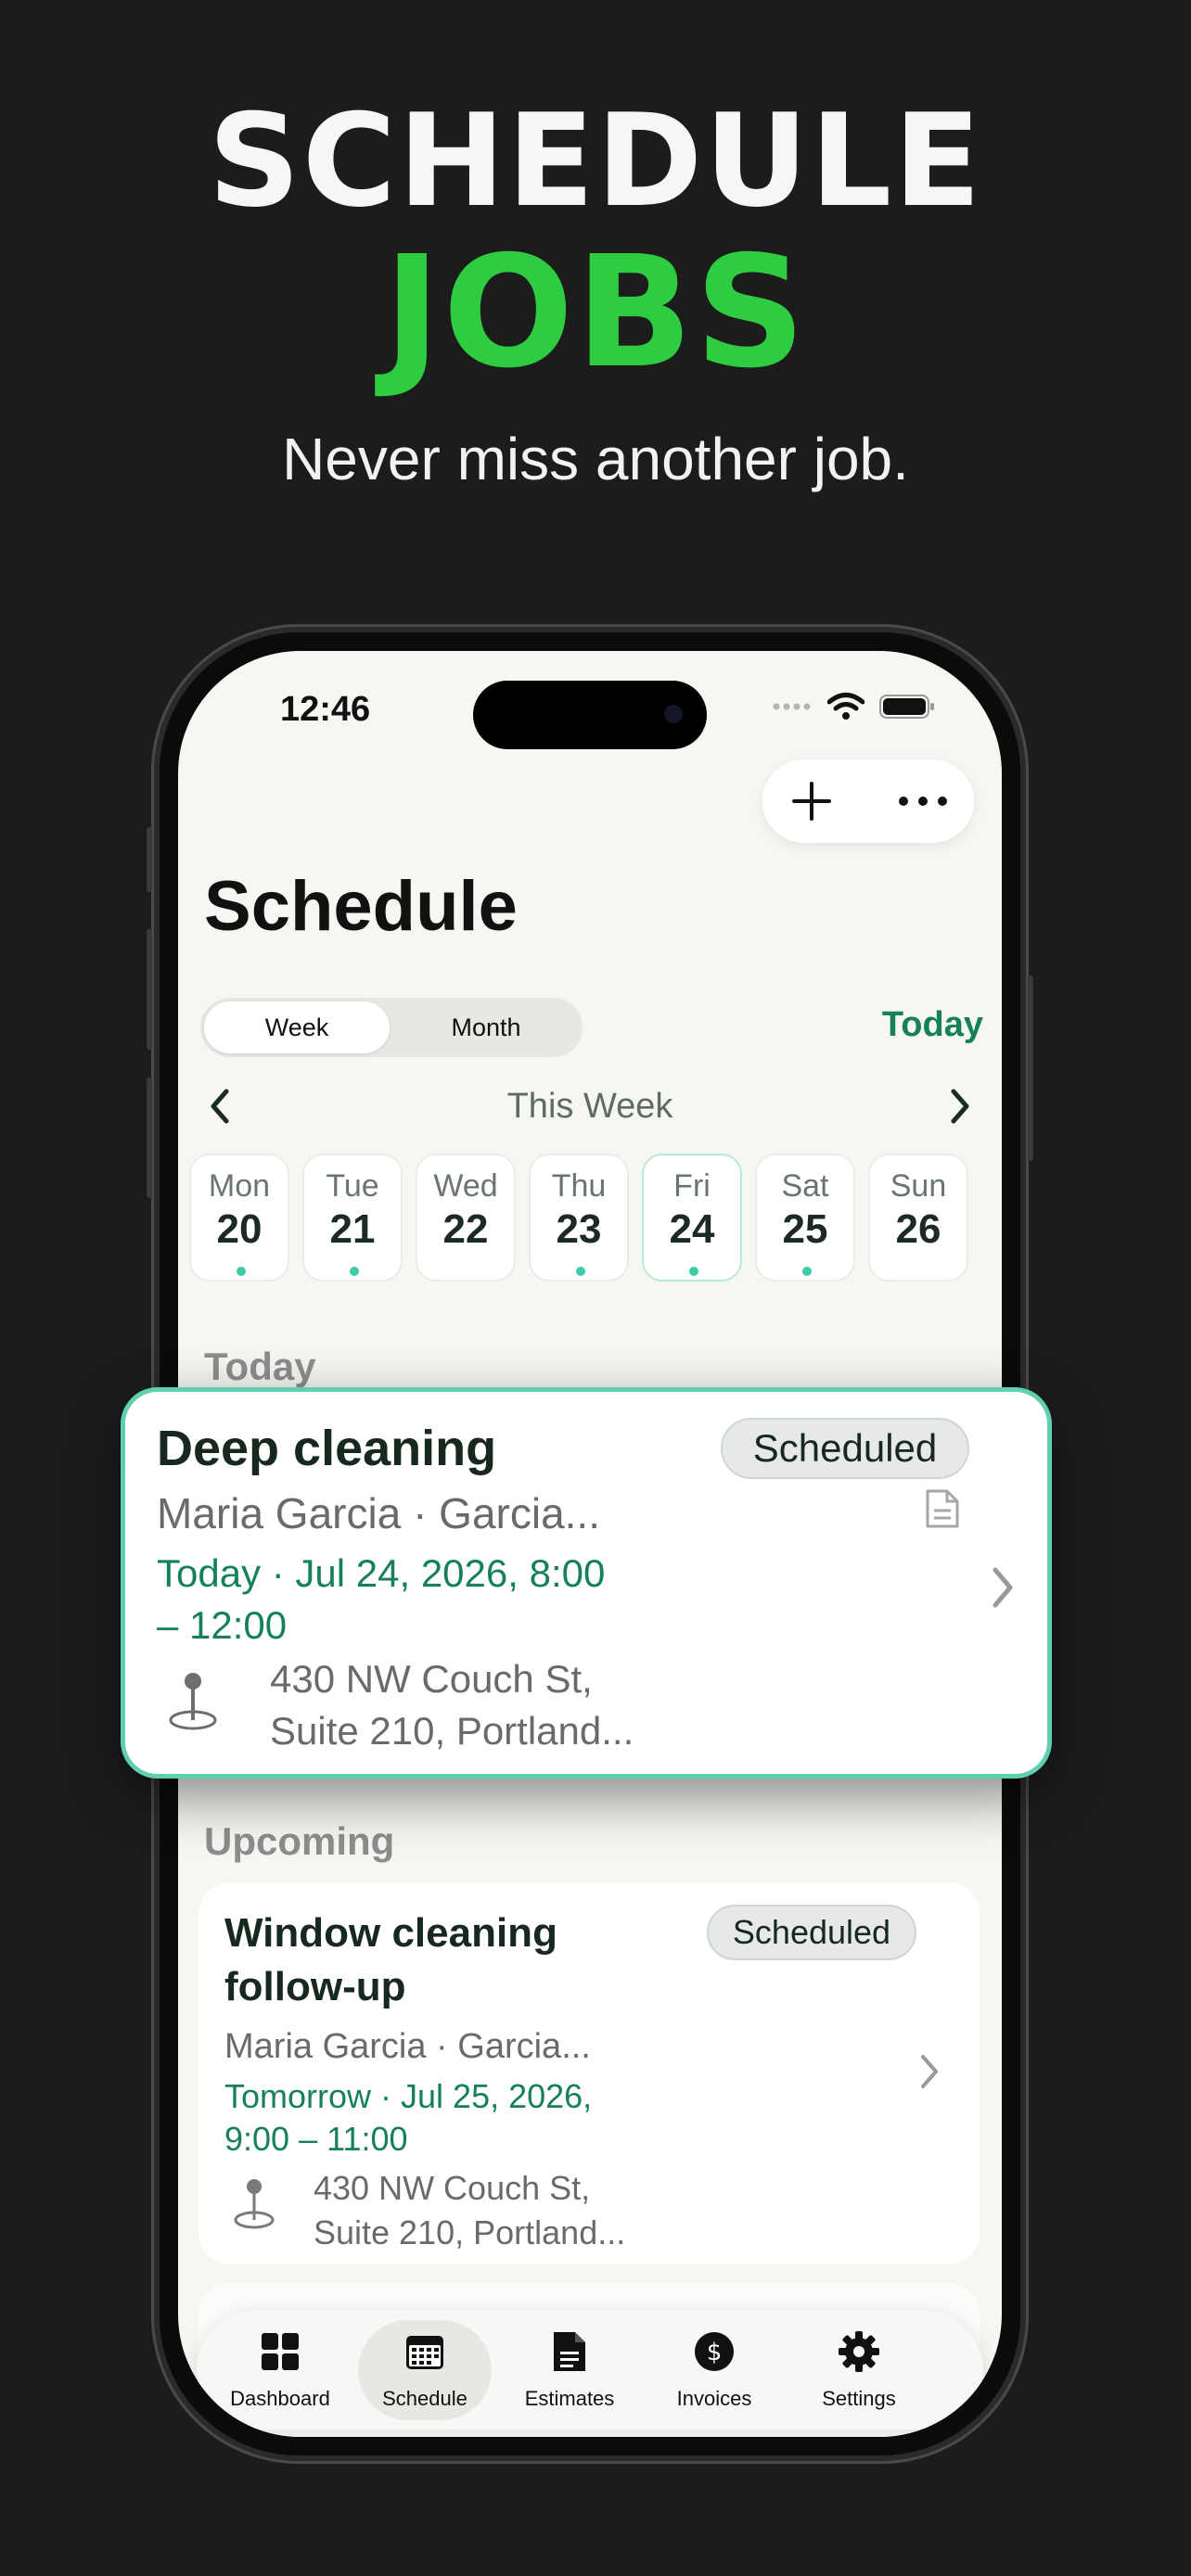  I want to click on day-number: 21, so click(352, 1229).